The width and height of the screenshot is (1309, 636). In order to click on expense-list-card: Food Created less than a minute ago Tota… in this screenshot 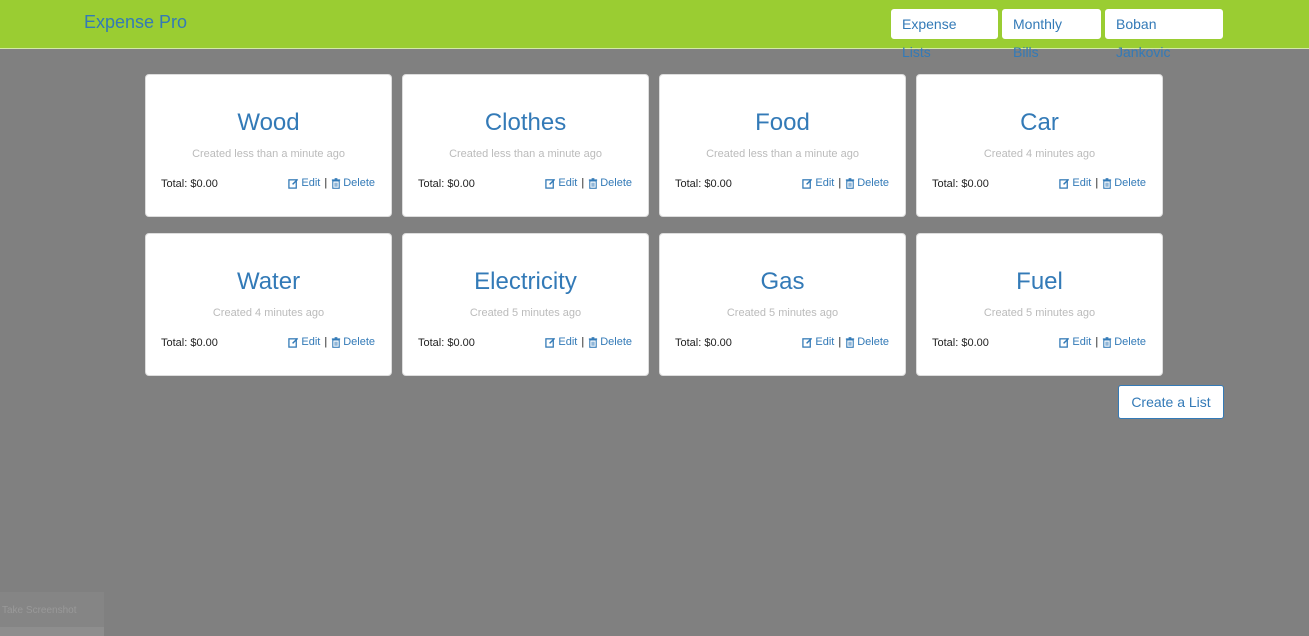, I will do `click(782, 145)`.